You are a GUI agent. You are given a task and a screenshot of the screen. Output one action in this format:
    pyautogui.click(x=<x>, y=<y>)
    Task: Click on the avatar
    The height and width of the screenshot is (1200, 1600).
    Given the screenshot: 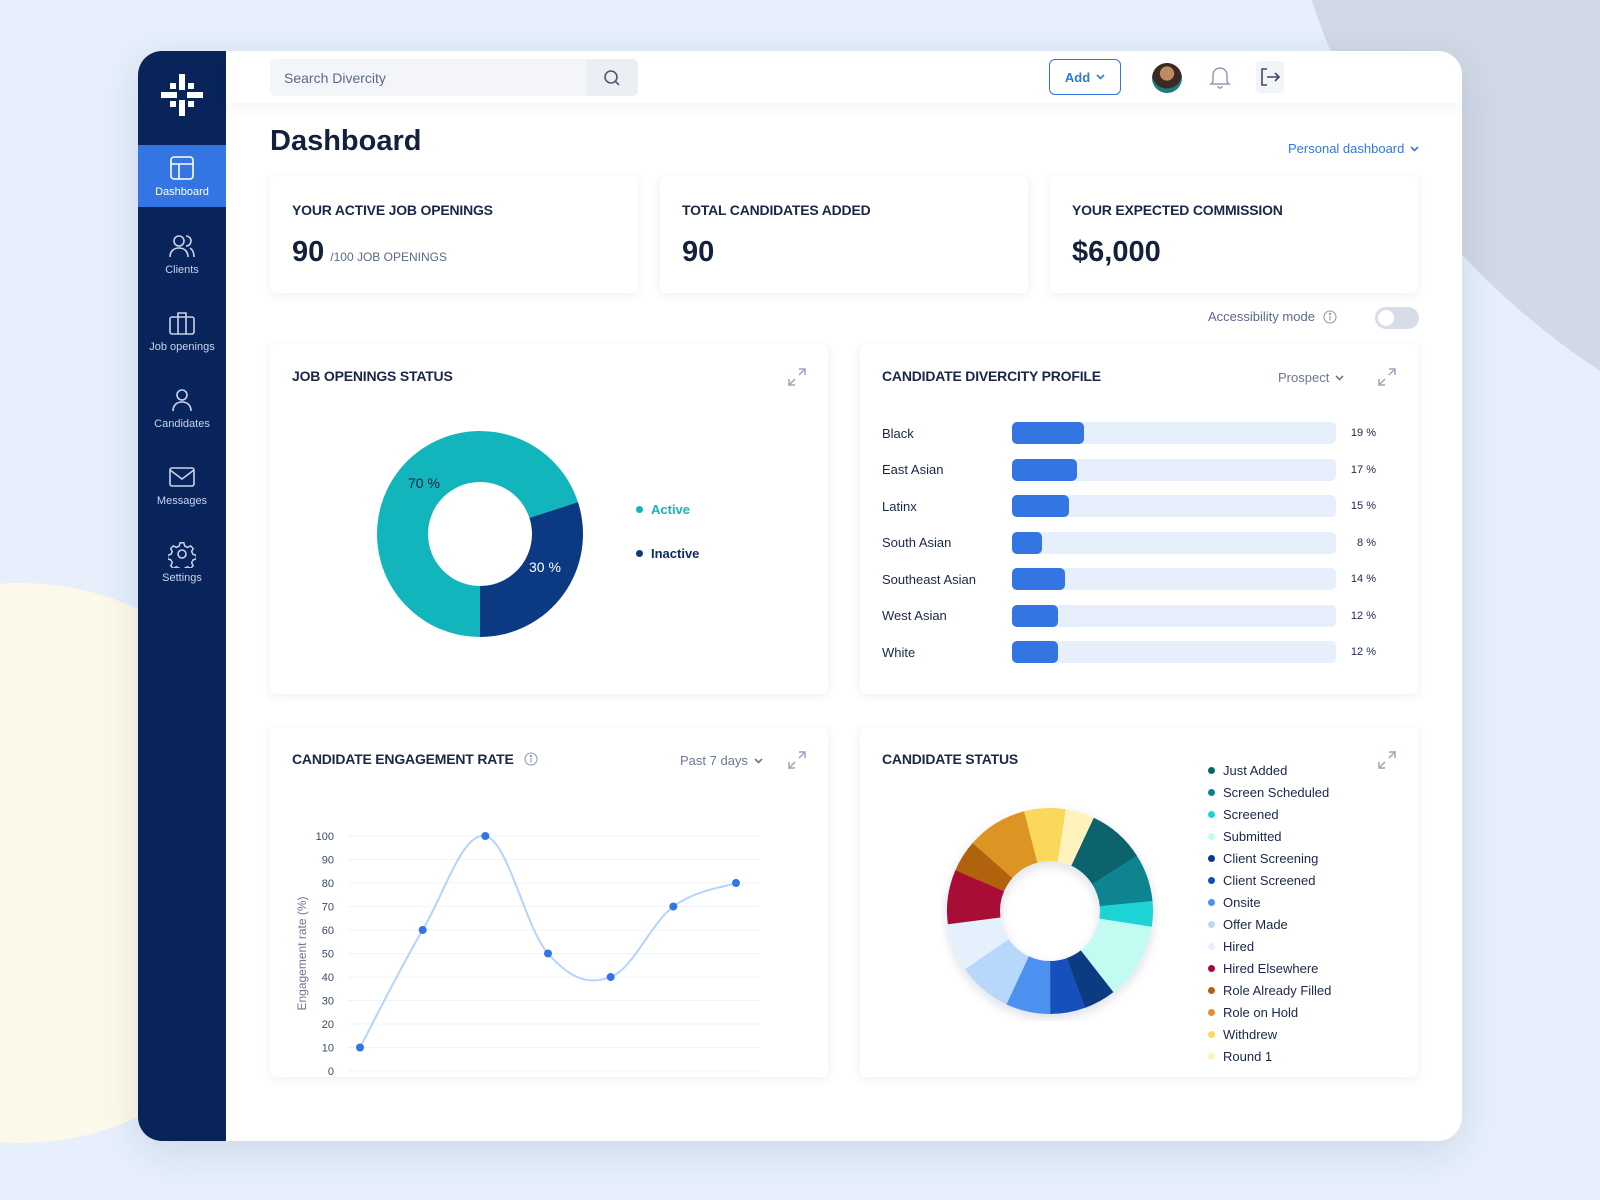 What is the action you would take?
    pyautogui.click(x=1167, y=78)
    